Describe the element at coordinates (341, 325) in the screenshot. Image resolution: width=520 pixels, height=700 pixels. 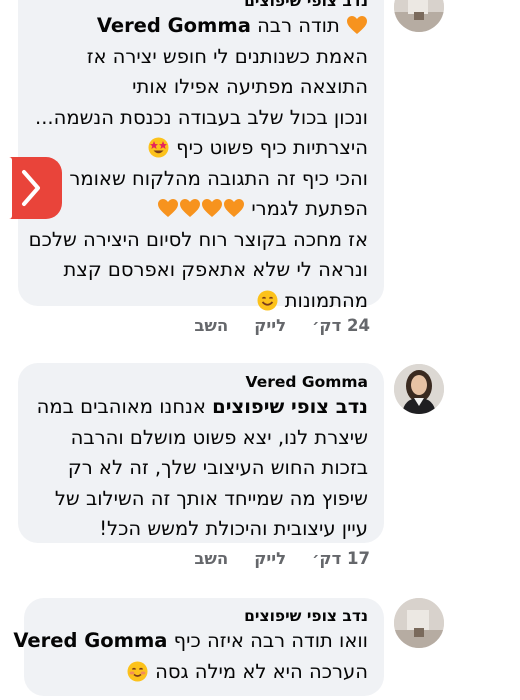
I see `comment-timestamp: 24 דק׳` at that location.